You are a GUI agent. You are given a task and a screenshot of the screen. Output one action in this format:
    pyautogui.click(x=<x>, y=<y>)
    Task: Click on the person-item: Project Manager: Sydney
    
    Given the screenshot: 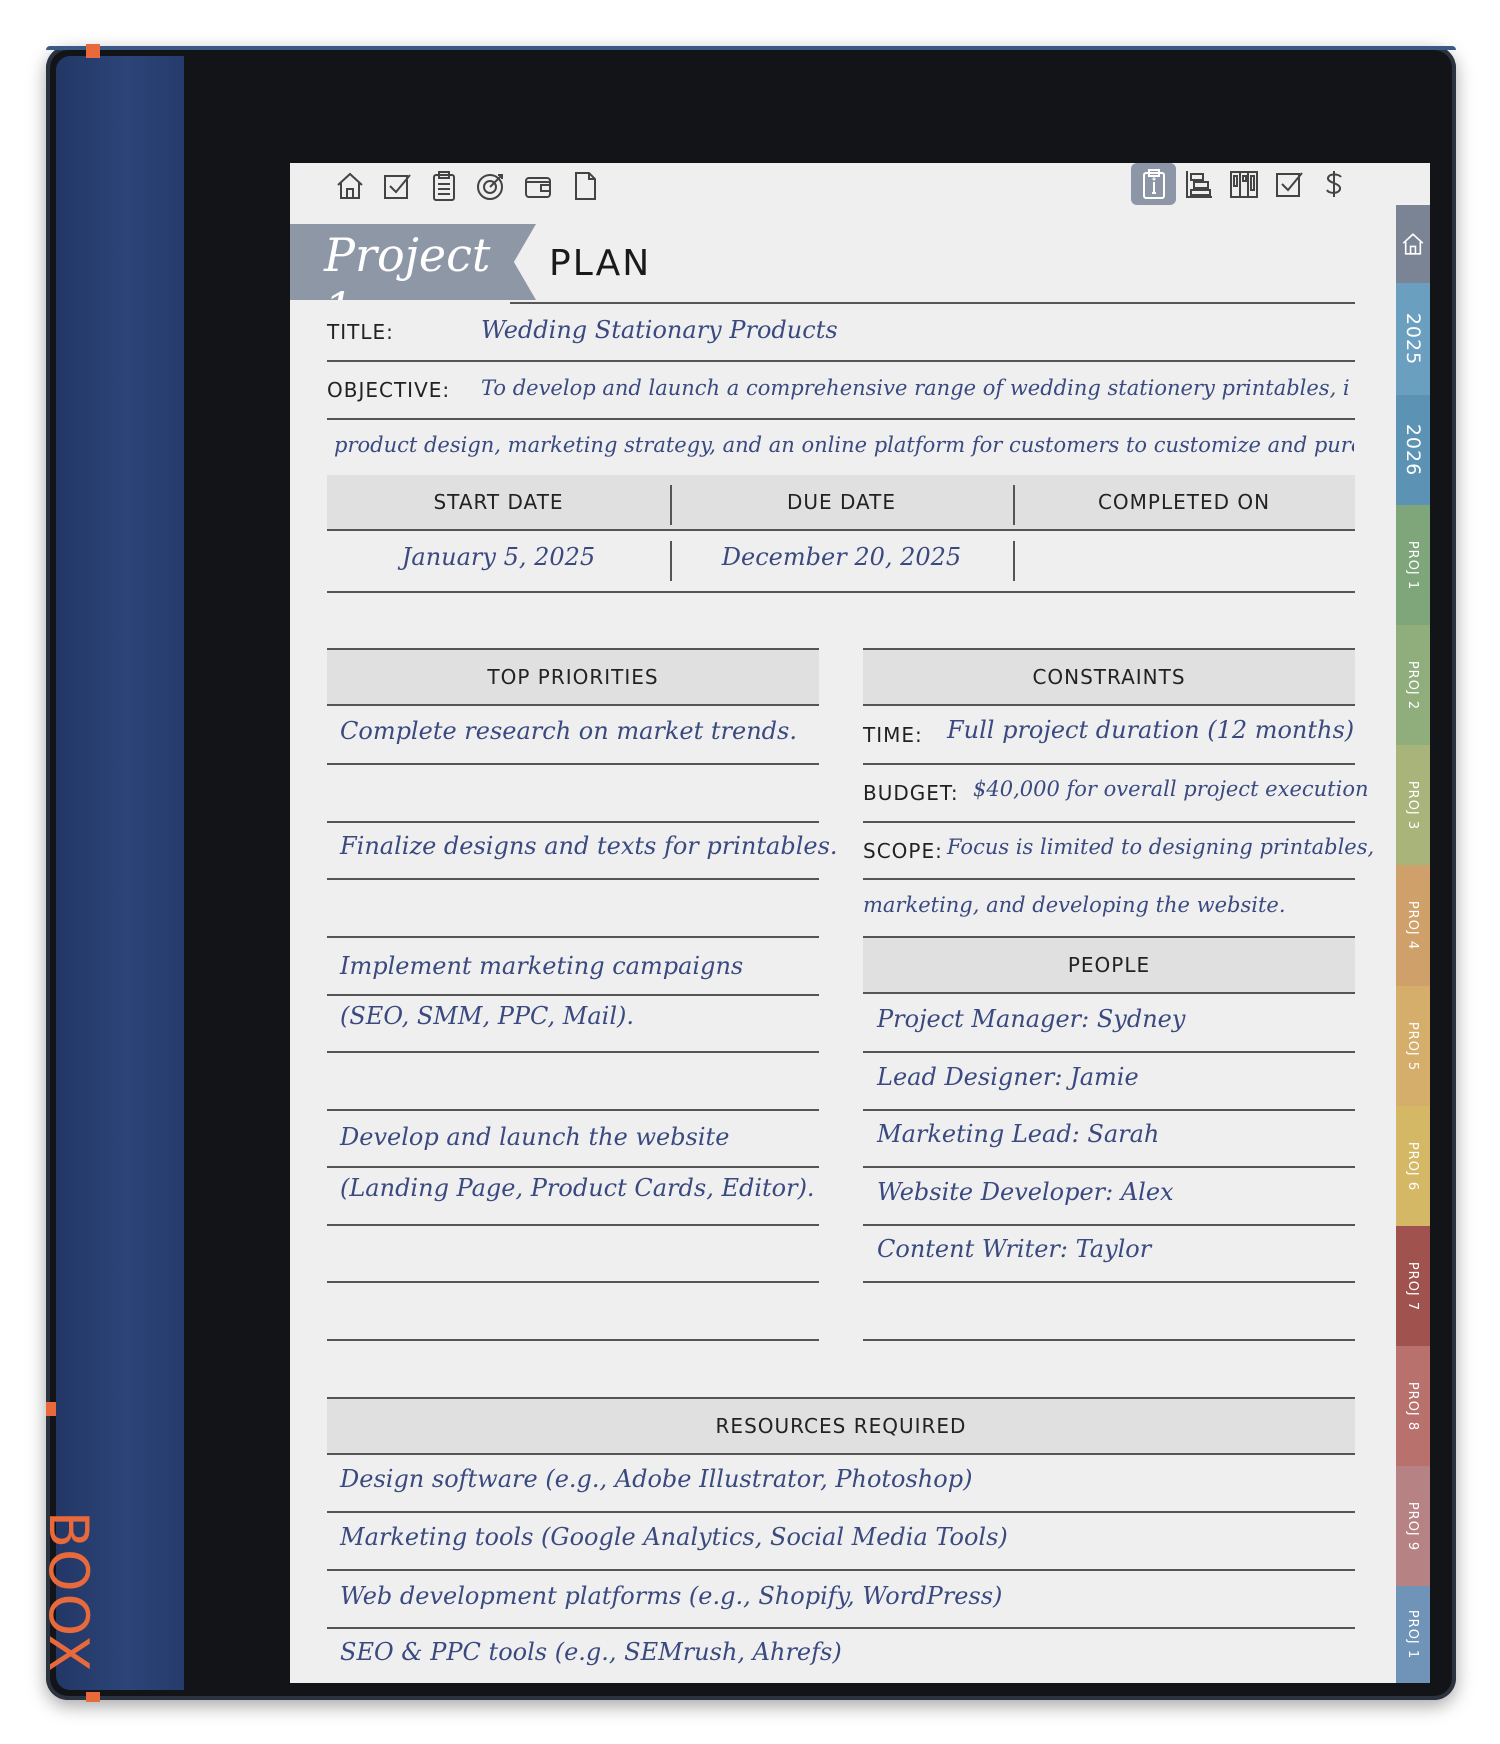 What is the action you would take?
    pyautogui.click(x=1031, y=1019)
    